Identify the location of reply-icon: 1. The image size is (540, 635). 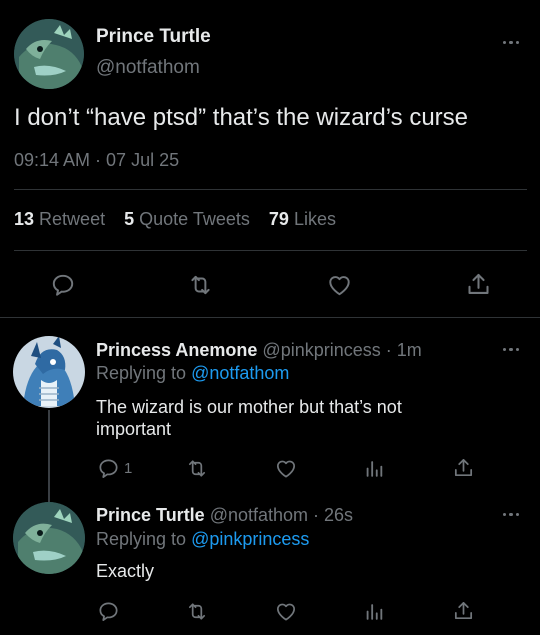
(114, 468).